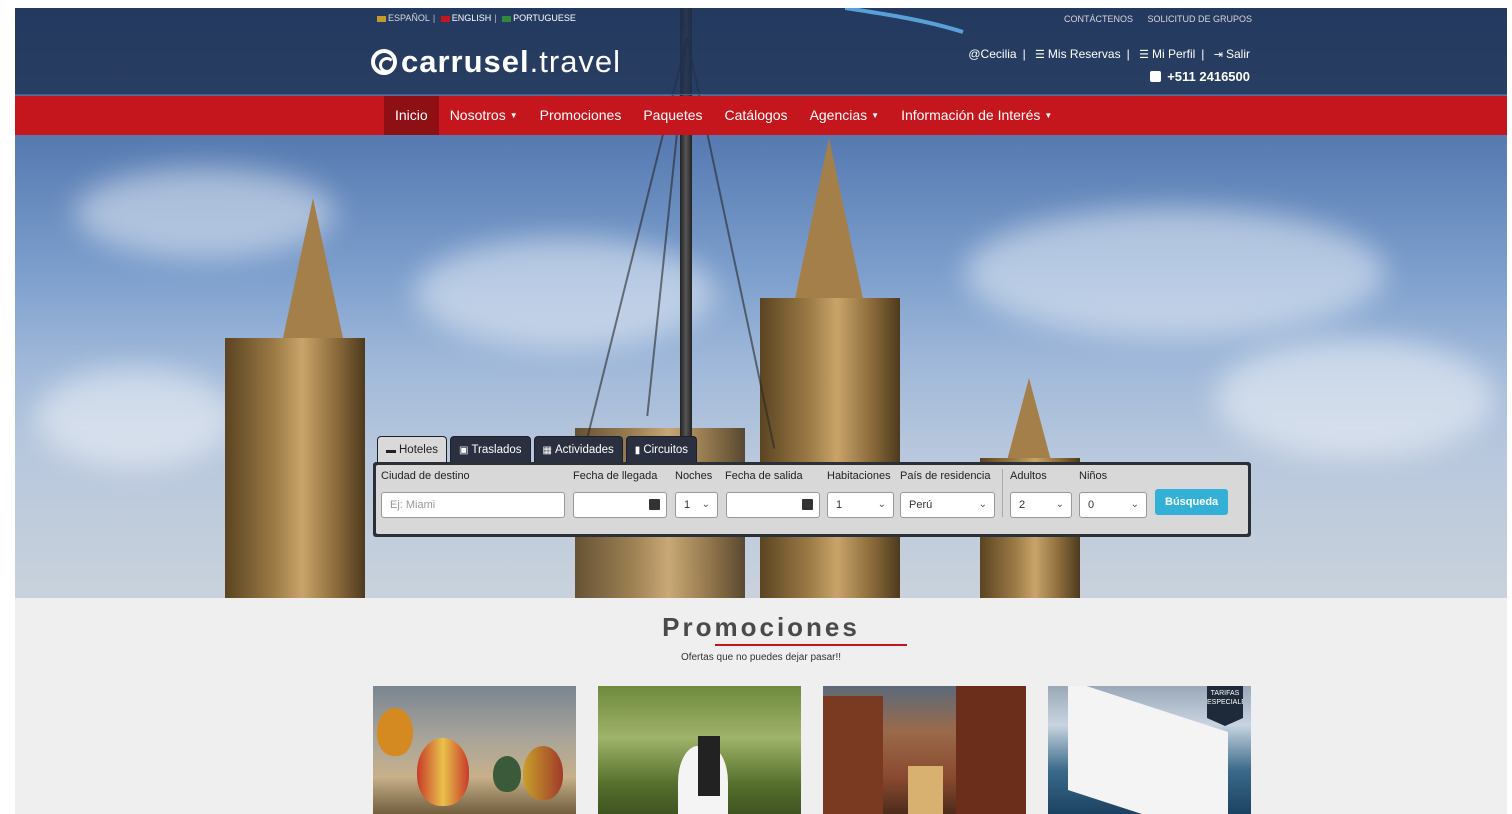  What do you see at coordinates (1109, 76) in the screenshot?
I see `phone-number: +511 2416500` at bounding box center [1109, 76].